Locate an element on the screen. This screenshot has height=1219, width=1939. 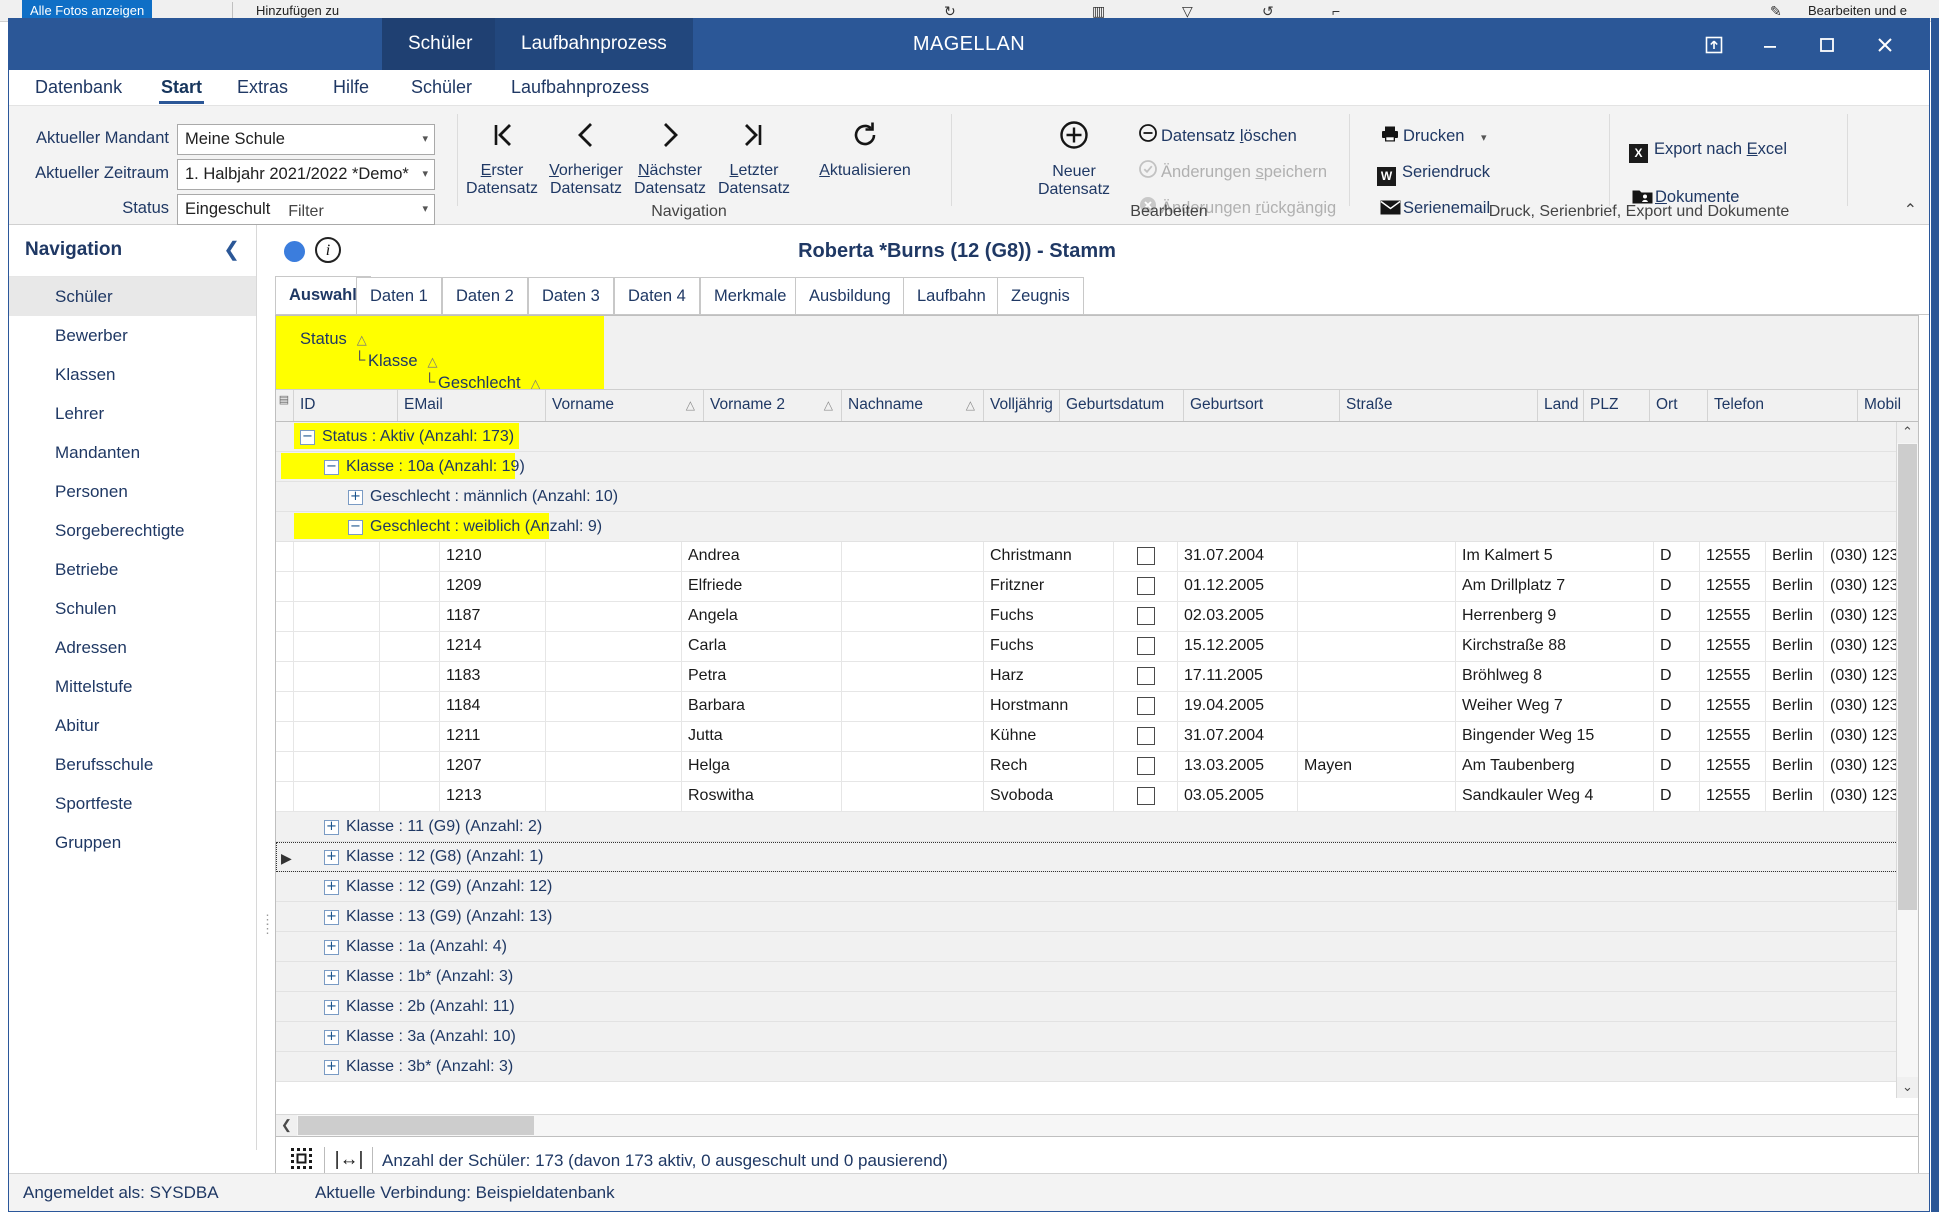
ribbon-tab-start: Start is located at coordinates (181, 88).